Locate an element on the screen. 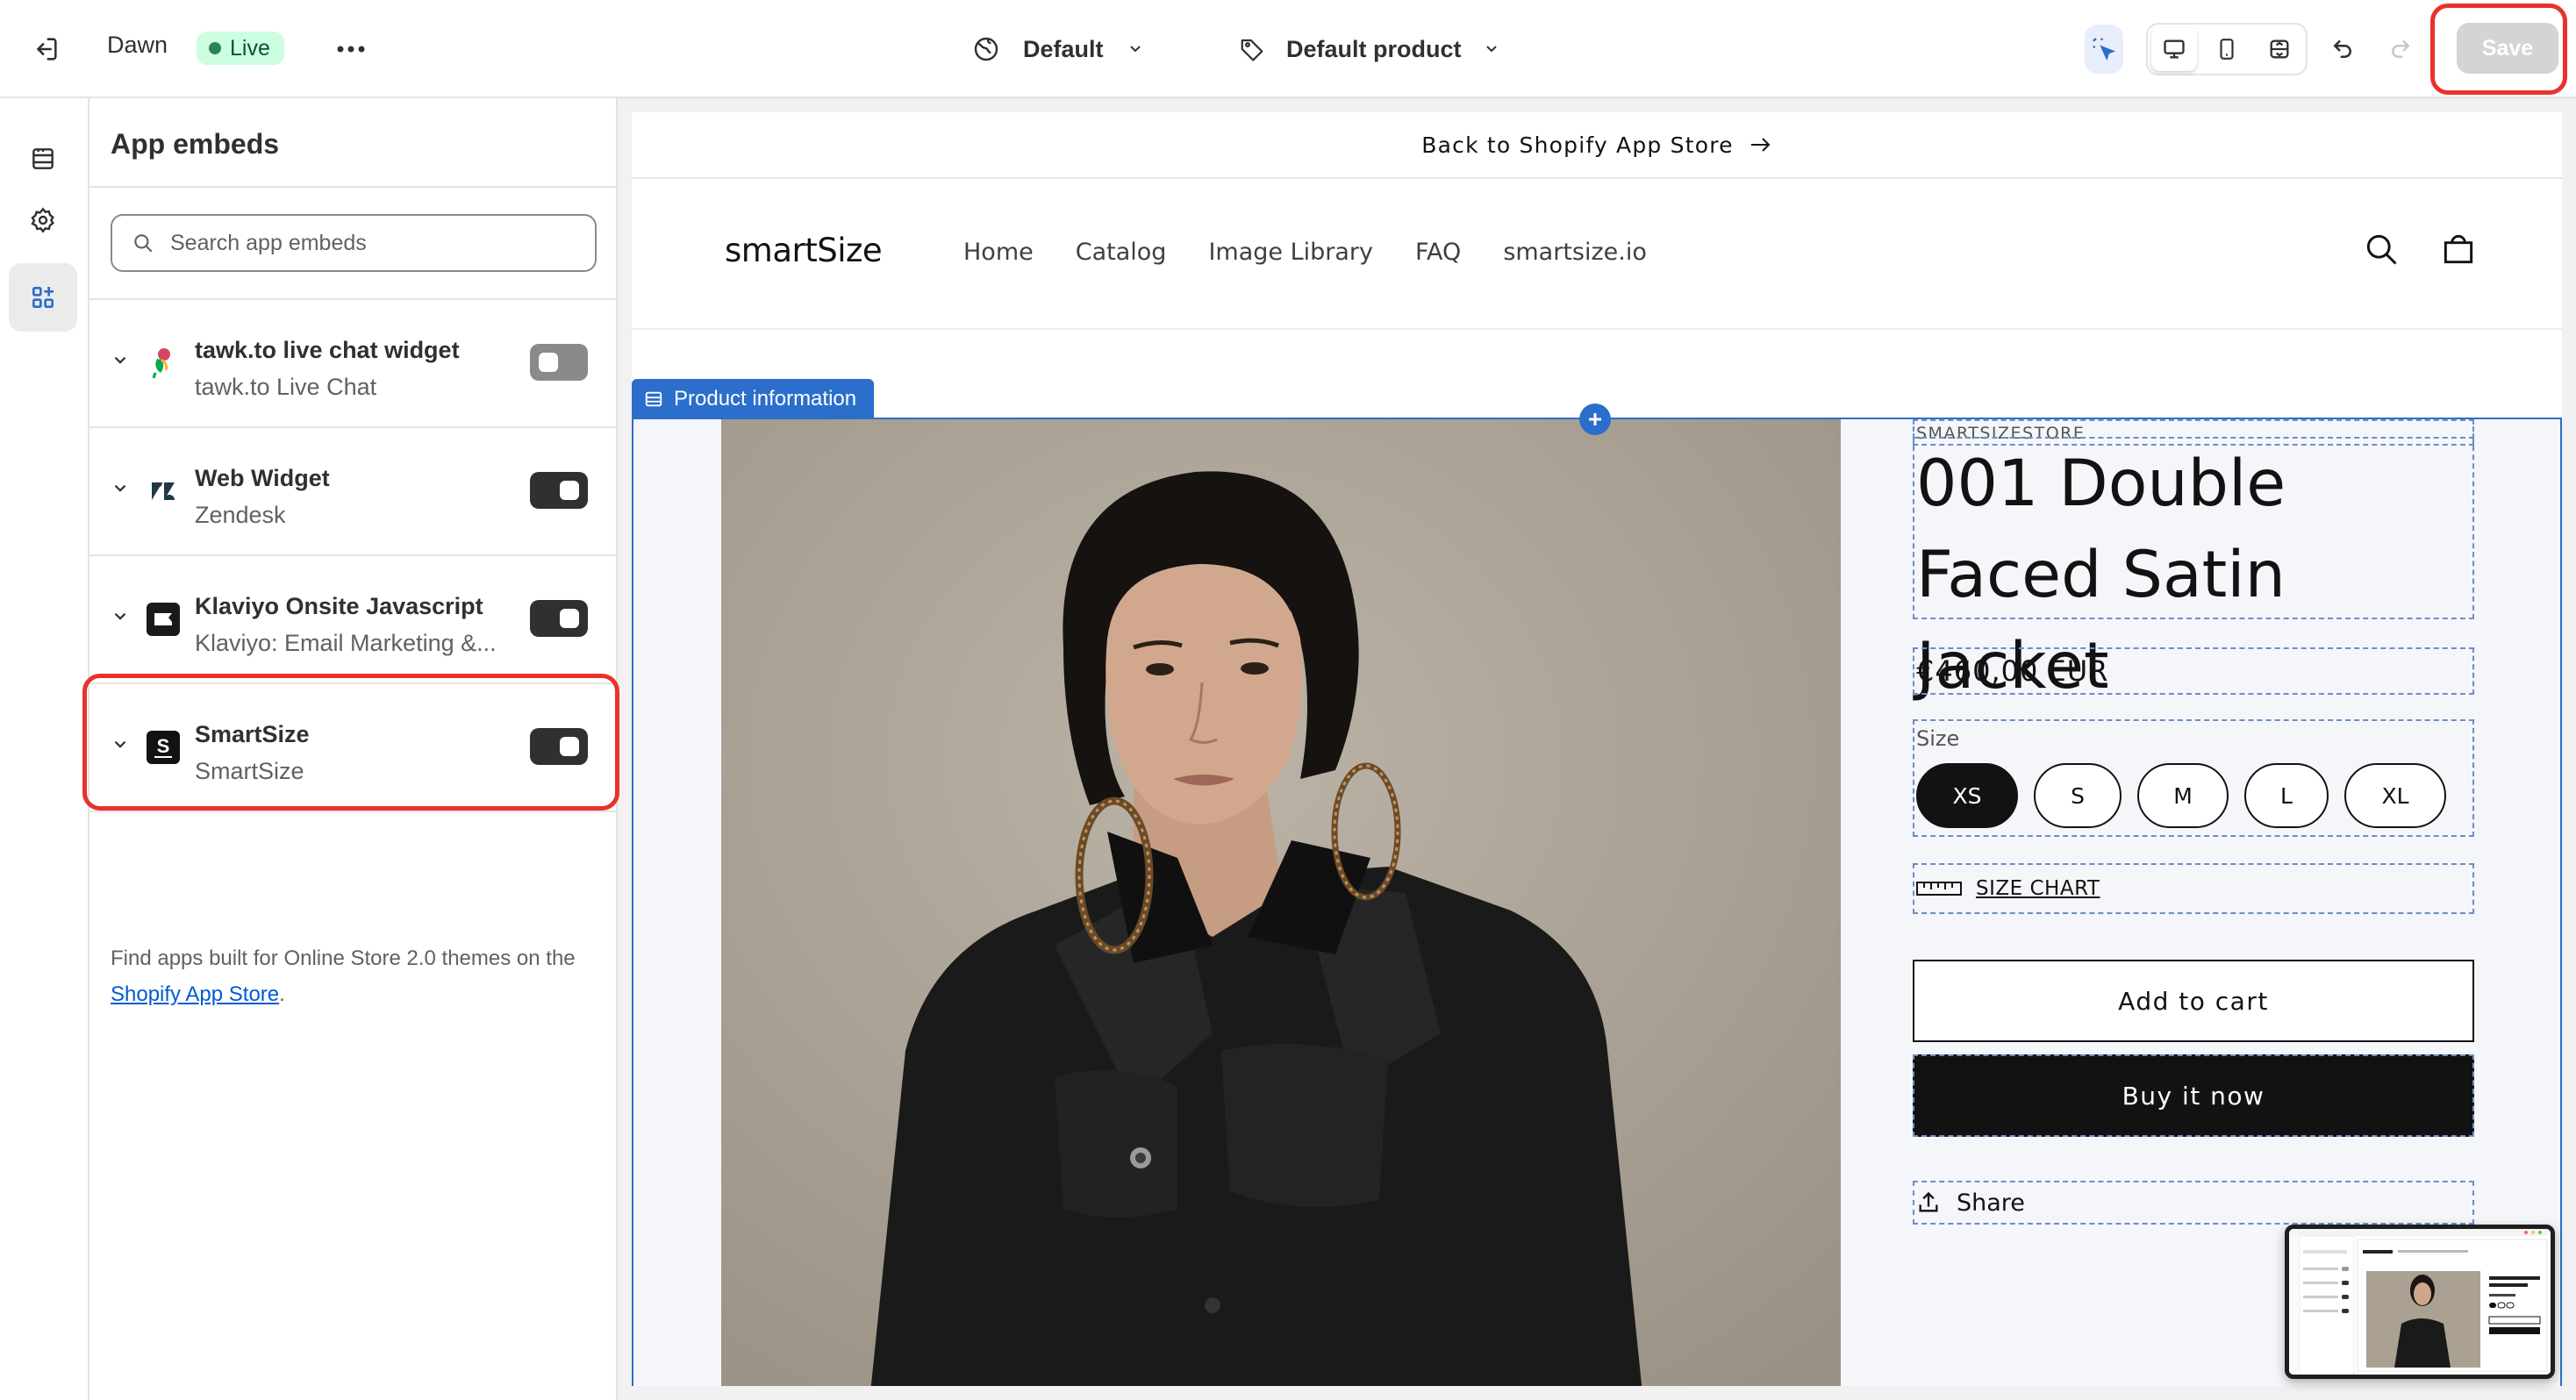 The image size is (2576, 1400). smartsize-highlight-annotation is located at coordinates (350, 742).